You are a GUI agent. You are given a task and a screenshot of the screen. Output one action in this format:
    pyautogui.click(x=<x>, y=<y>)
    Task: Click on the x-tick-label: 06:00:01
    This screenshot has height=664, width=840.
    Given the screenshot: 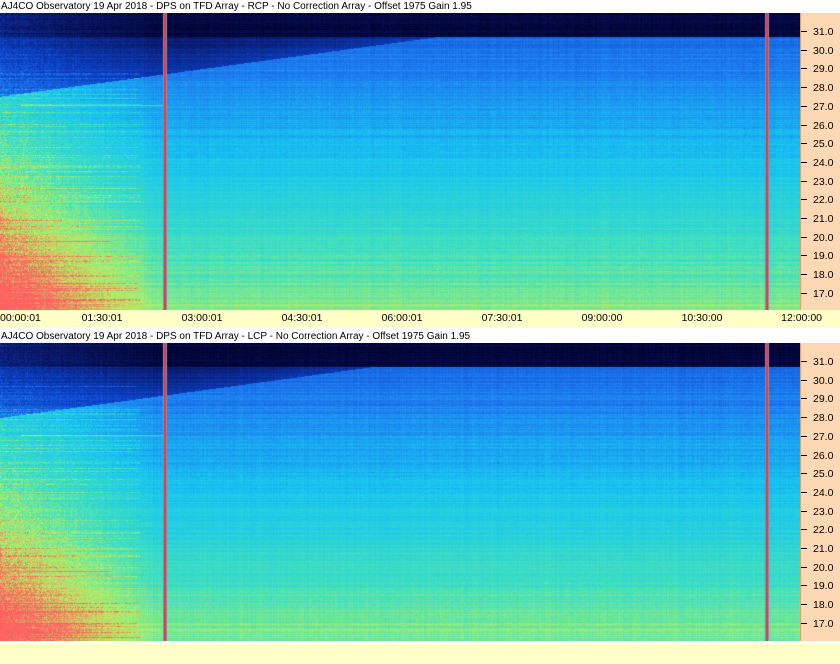 What is the action you would take?
    pyautogui.click(x=402, y=318)
    